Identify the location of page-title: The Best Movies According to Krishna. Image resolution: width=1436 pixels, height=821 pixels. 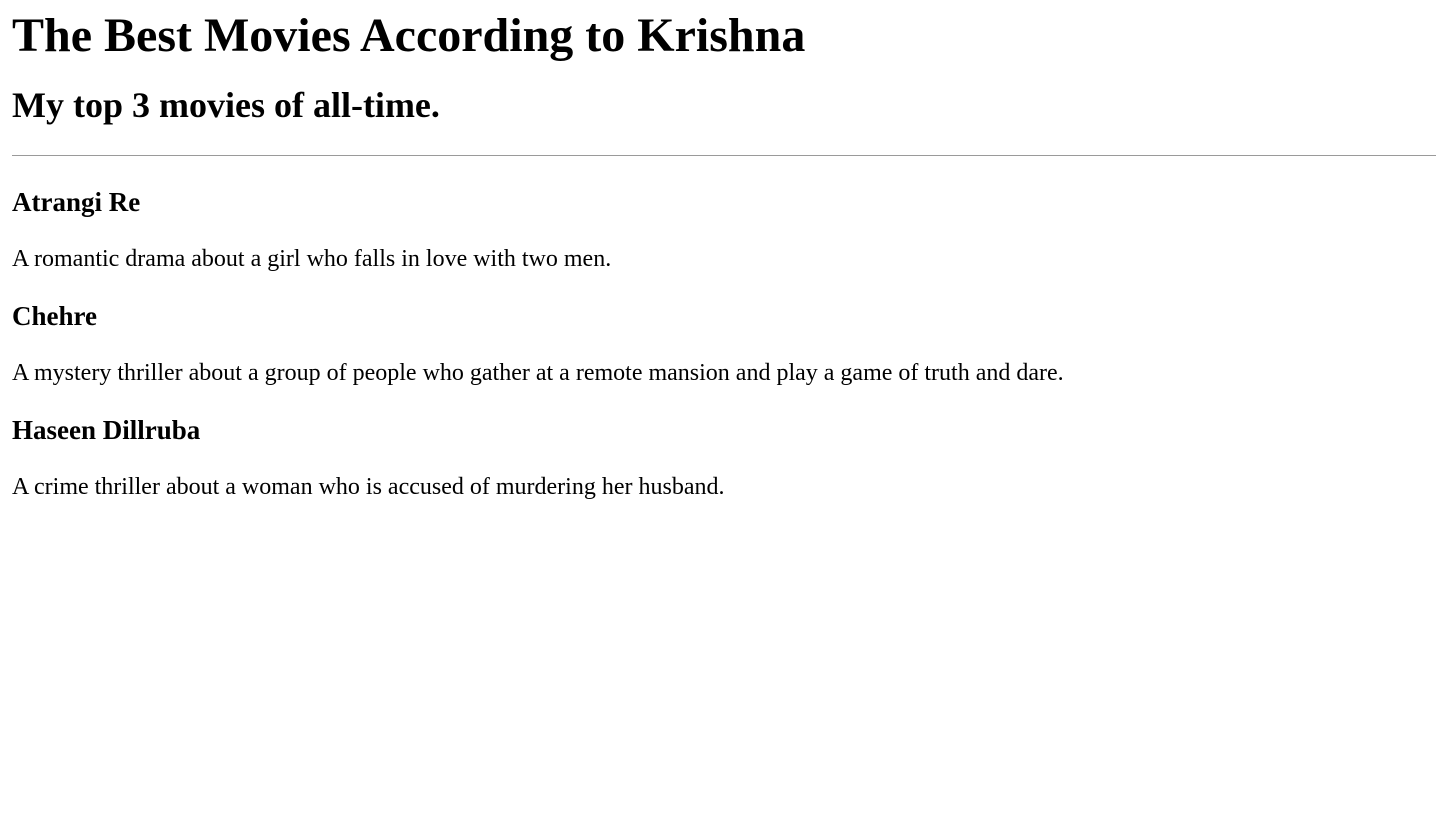
(409, 35).